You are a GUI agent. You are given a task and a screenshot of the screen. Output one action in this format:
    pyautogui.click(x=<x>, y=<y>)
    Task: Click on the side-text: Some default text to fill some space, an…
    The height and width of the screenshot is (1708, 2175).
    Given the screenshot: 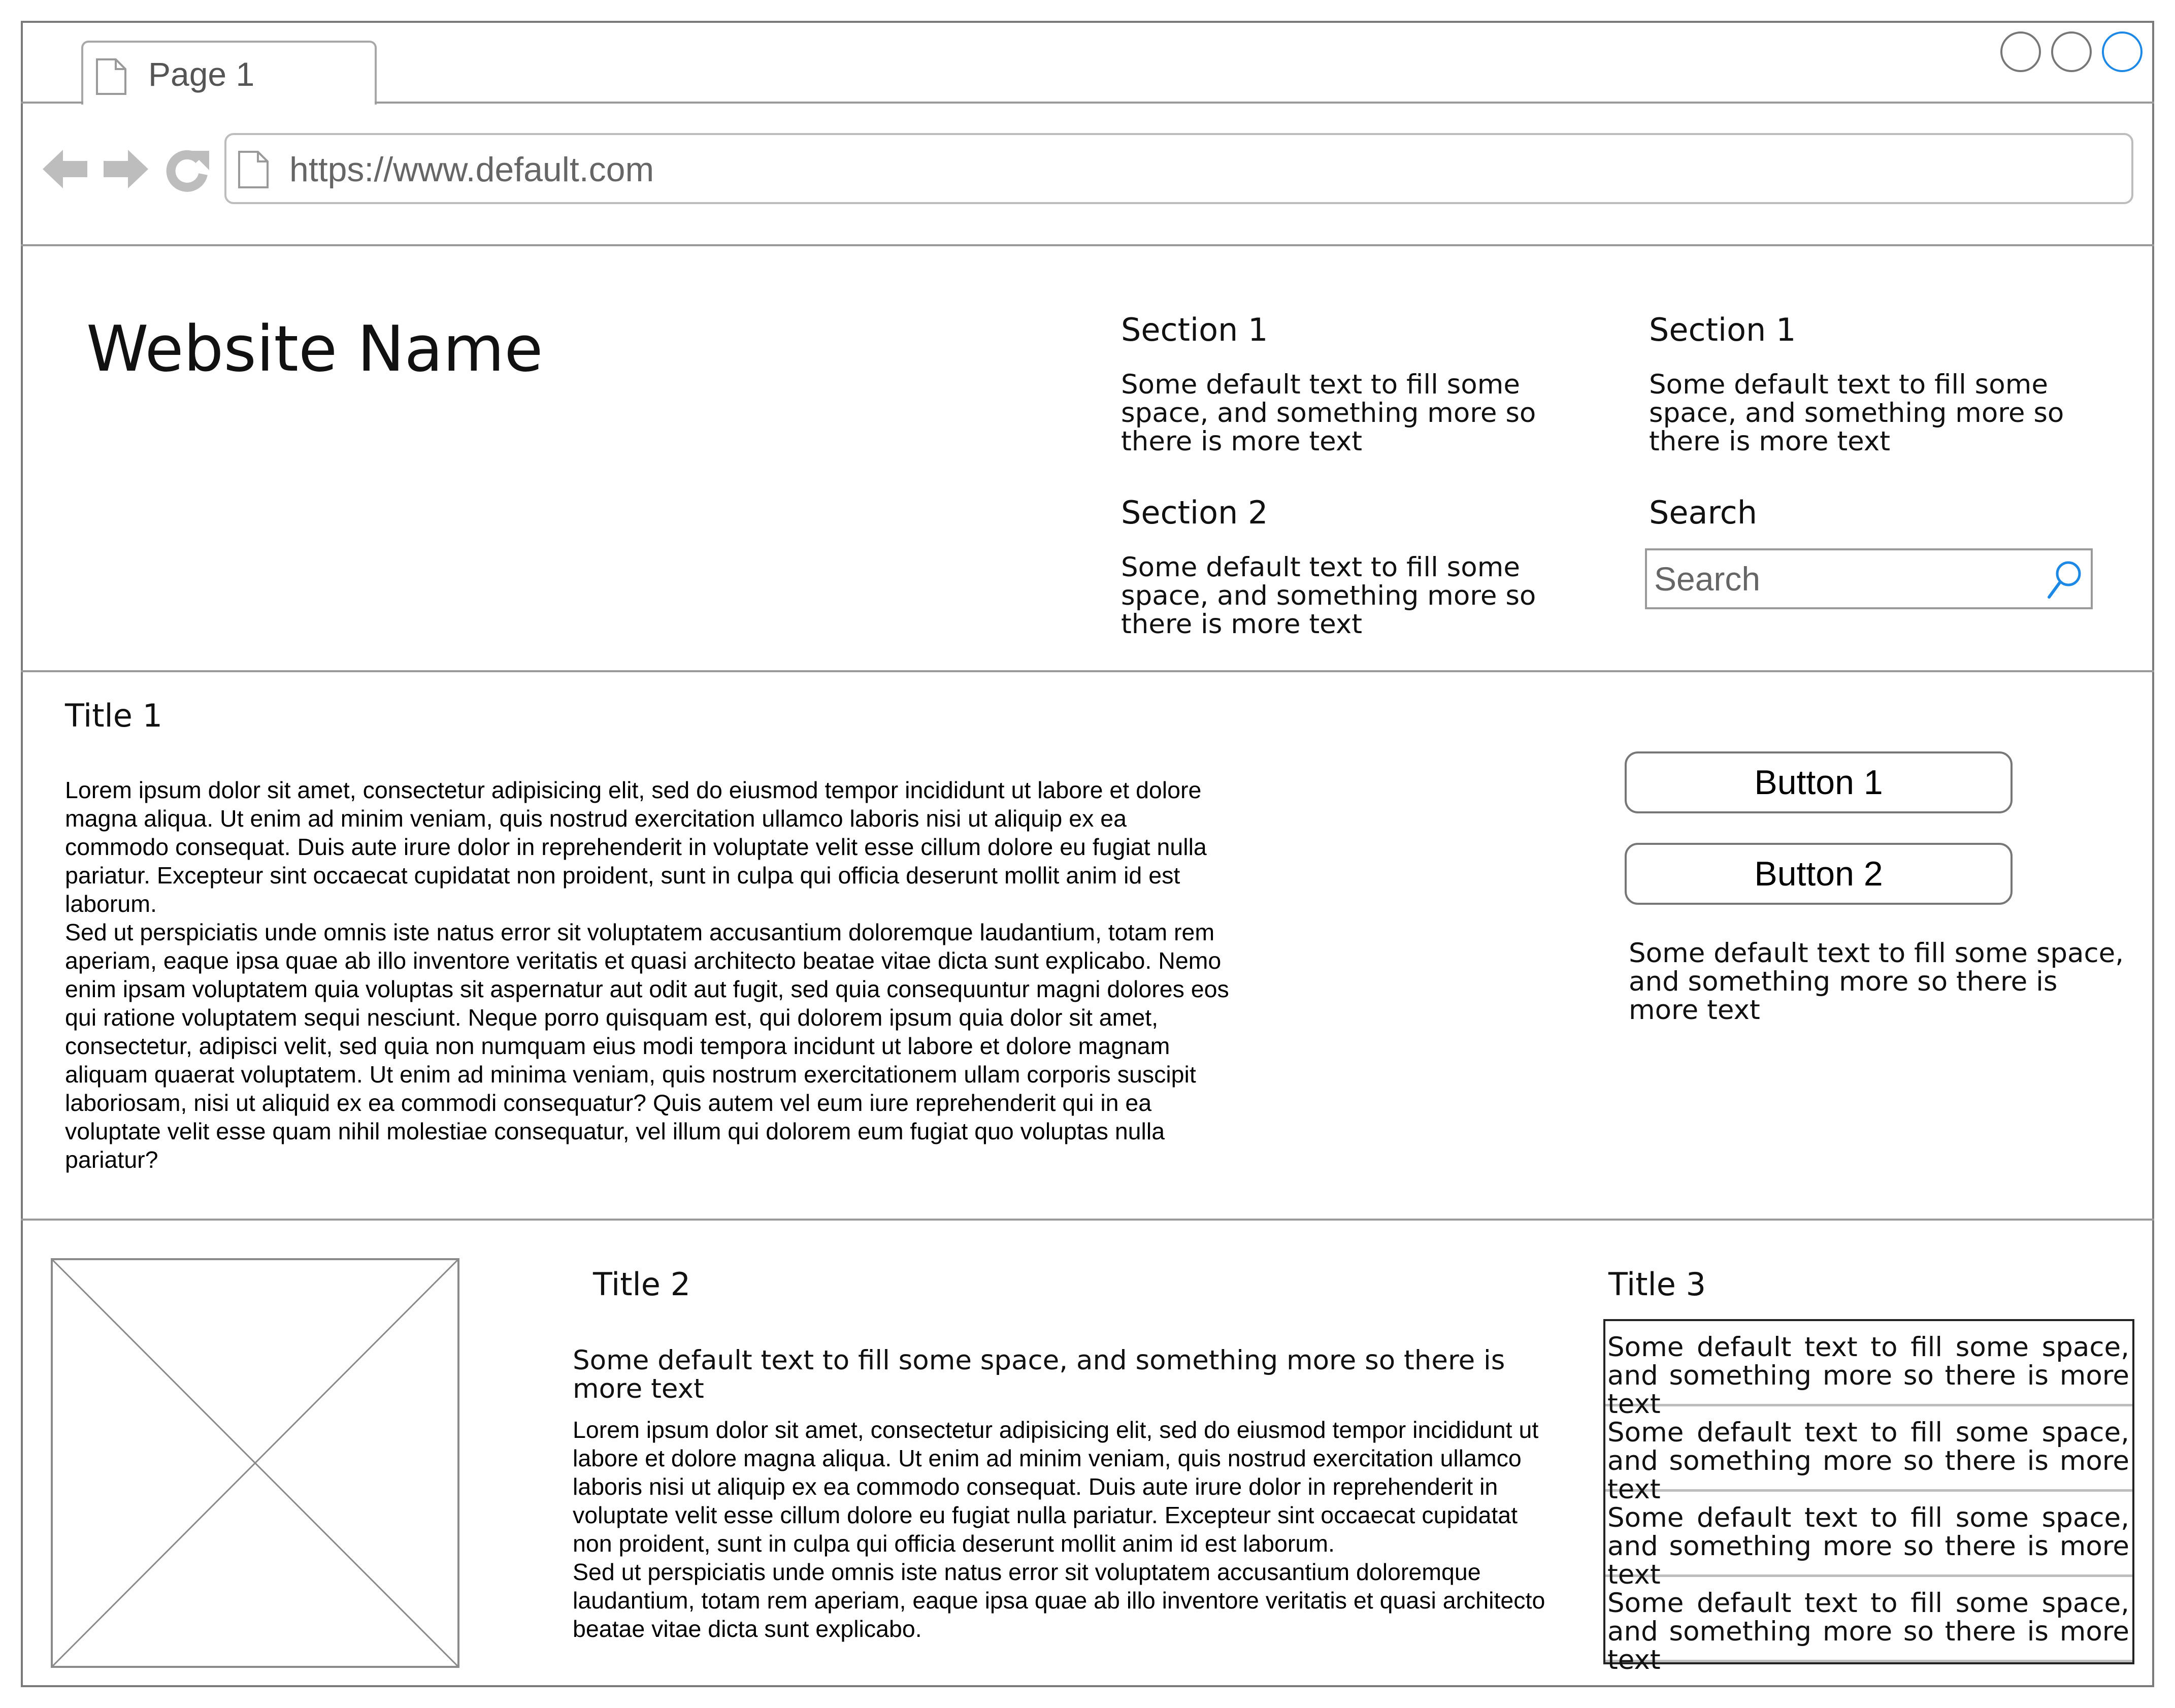 What is the action you would take?
    pyautogui.click(x=1876, y=982)
    